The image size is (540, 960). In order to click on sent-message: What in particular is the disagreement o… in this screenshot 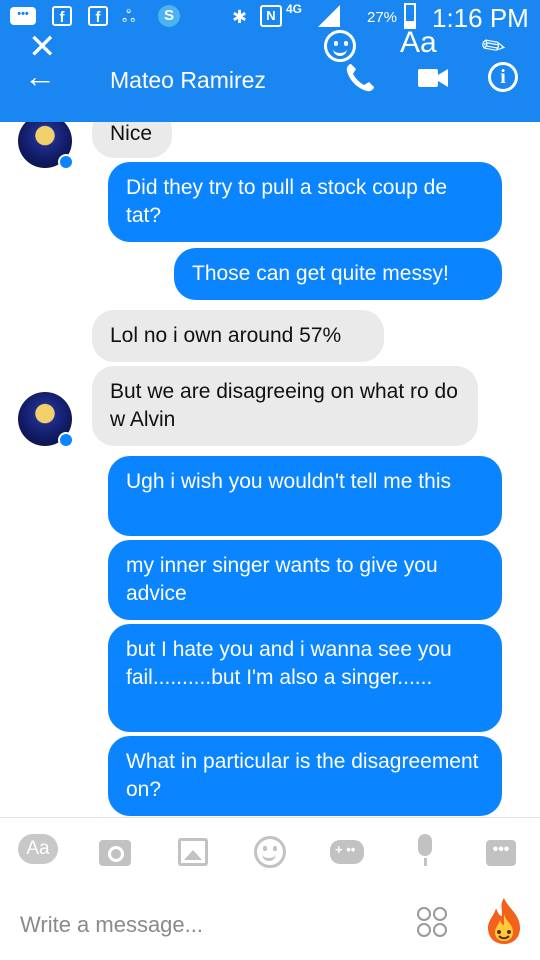, I will do `click(305, 776)`.